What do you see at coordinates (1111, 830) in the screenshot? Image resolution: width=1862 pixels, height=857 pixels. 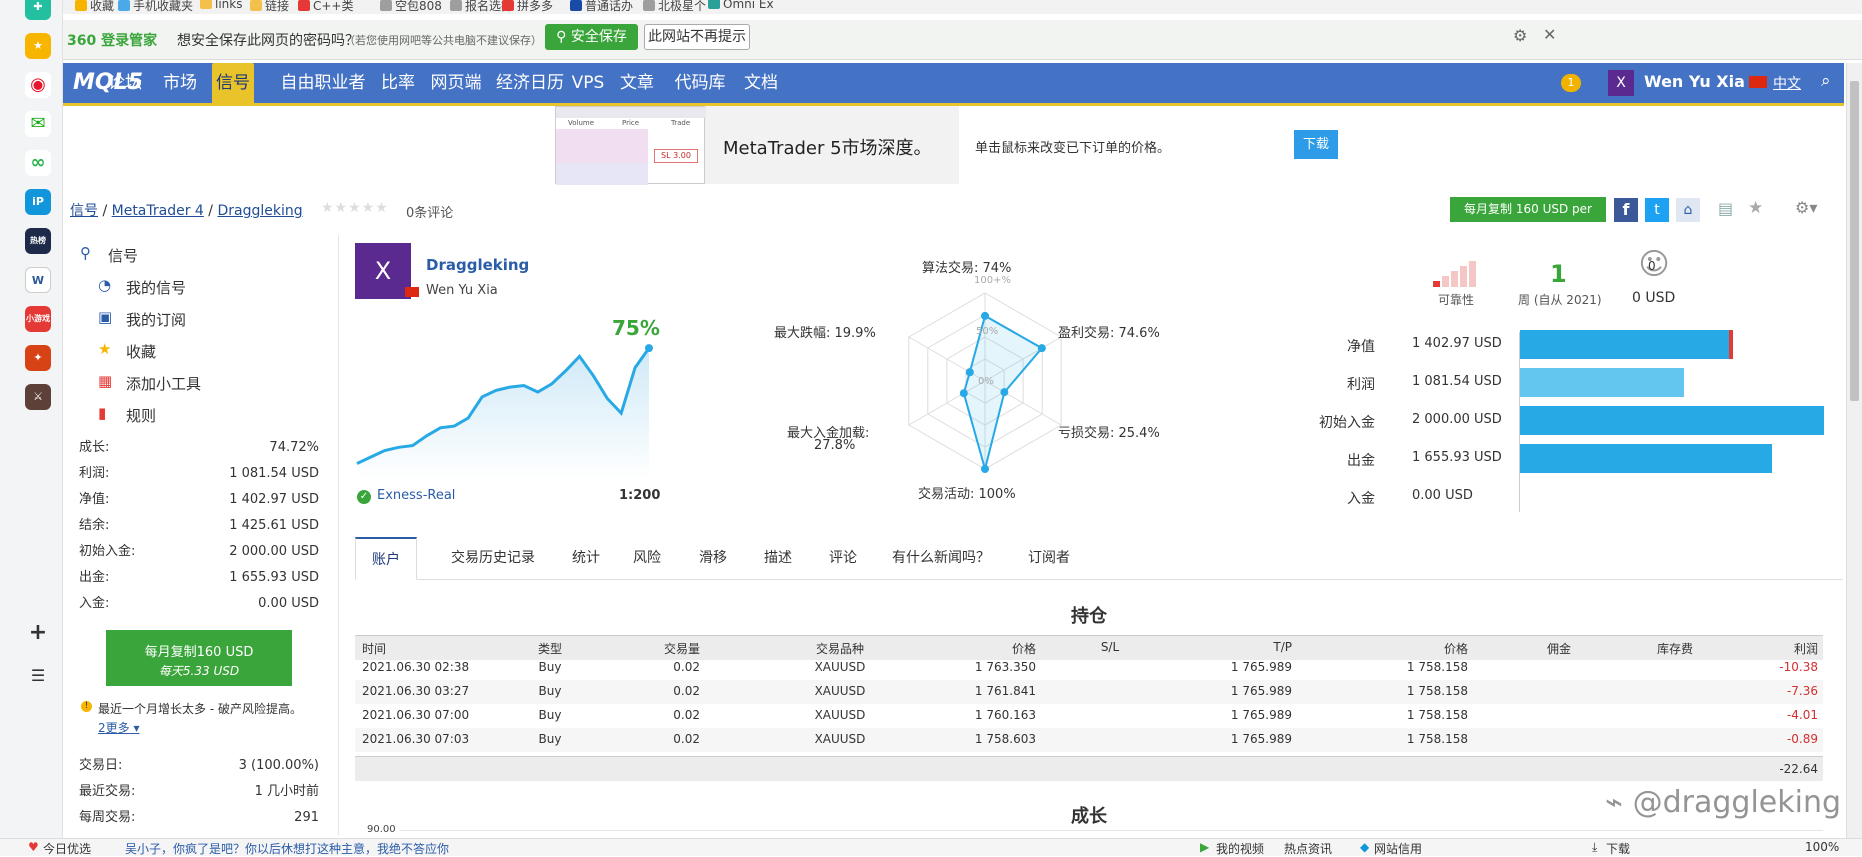 I see `growth-gridline` at bounding box center [1111, 830].